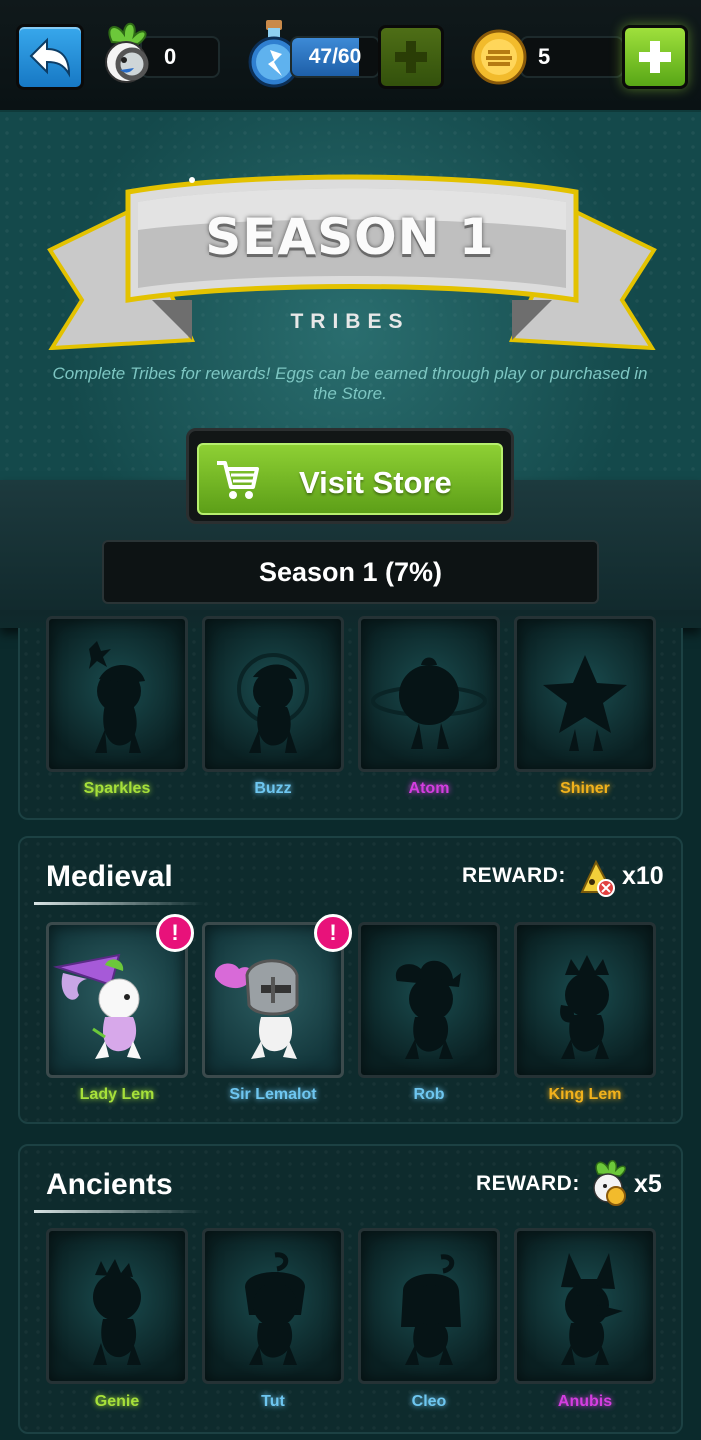  What do you see at coordinates (429, 703) in the screenshot?
I see `atom-silhouette` at bounding box center [429, 703].